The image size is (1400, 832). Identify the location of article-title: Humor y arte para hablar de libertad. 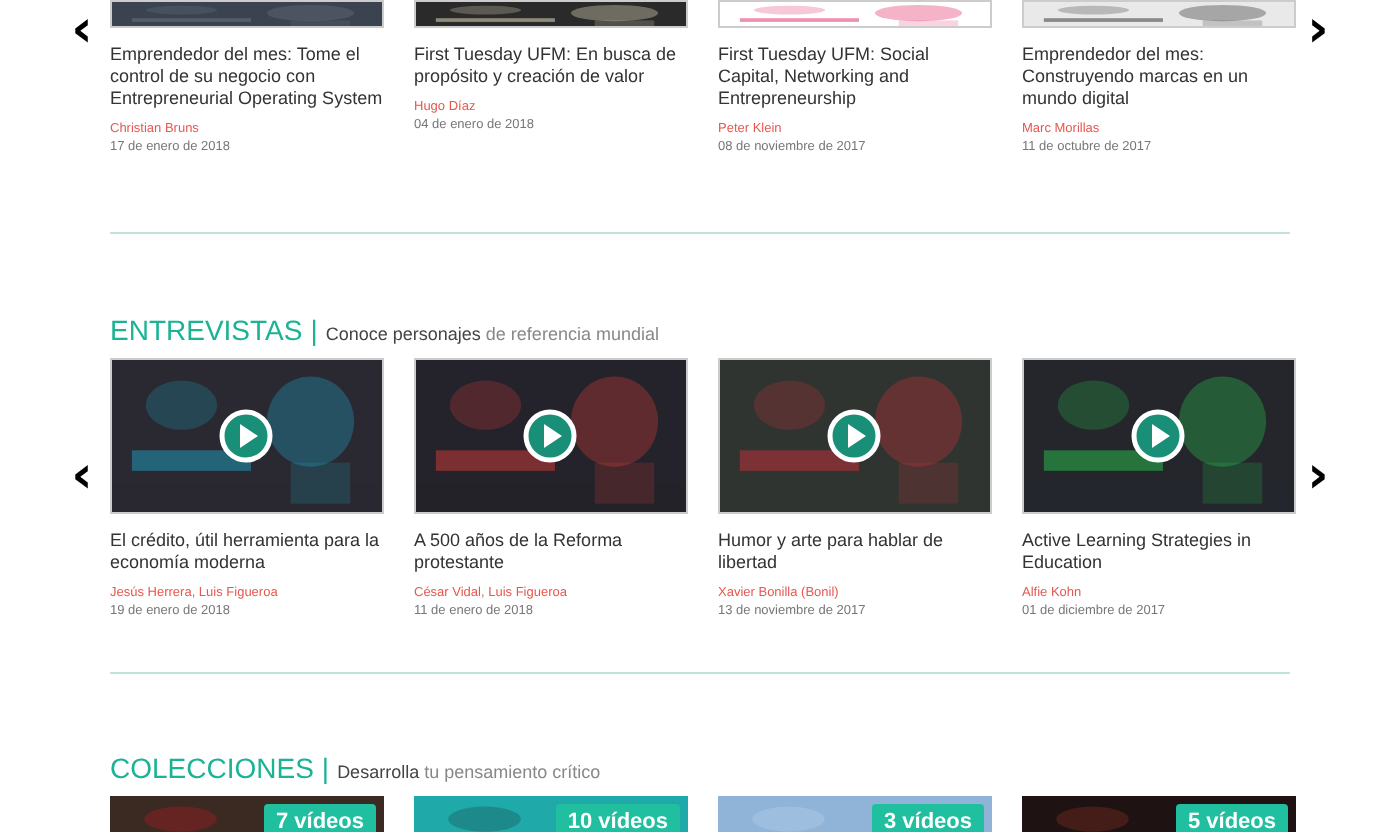
(855, 552).